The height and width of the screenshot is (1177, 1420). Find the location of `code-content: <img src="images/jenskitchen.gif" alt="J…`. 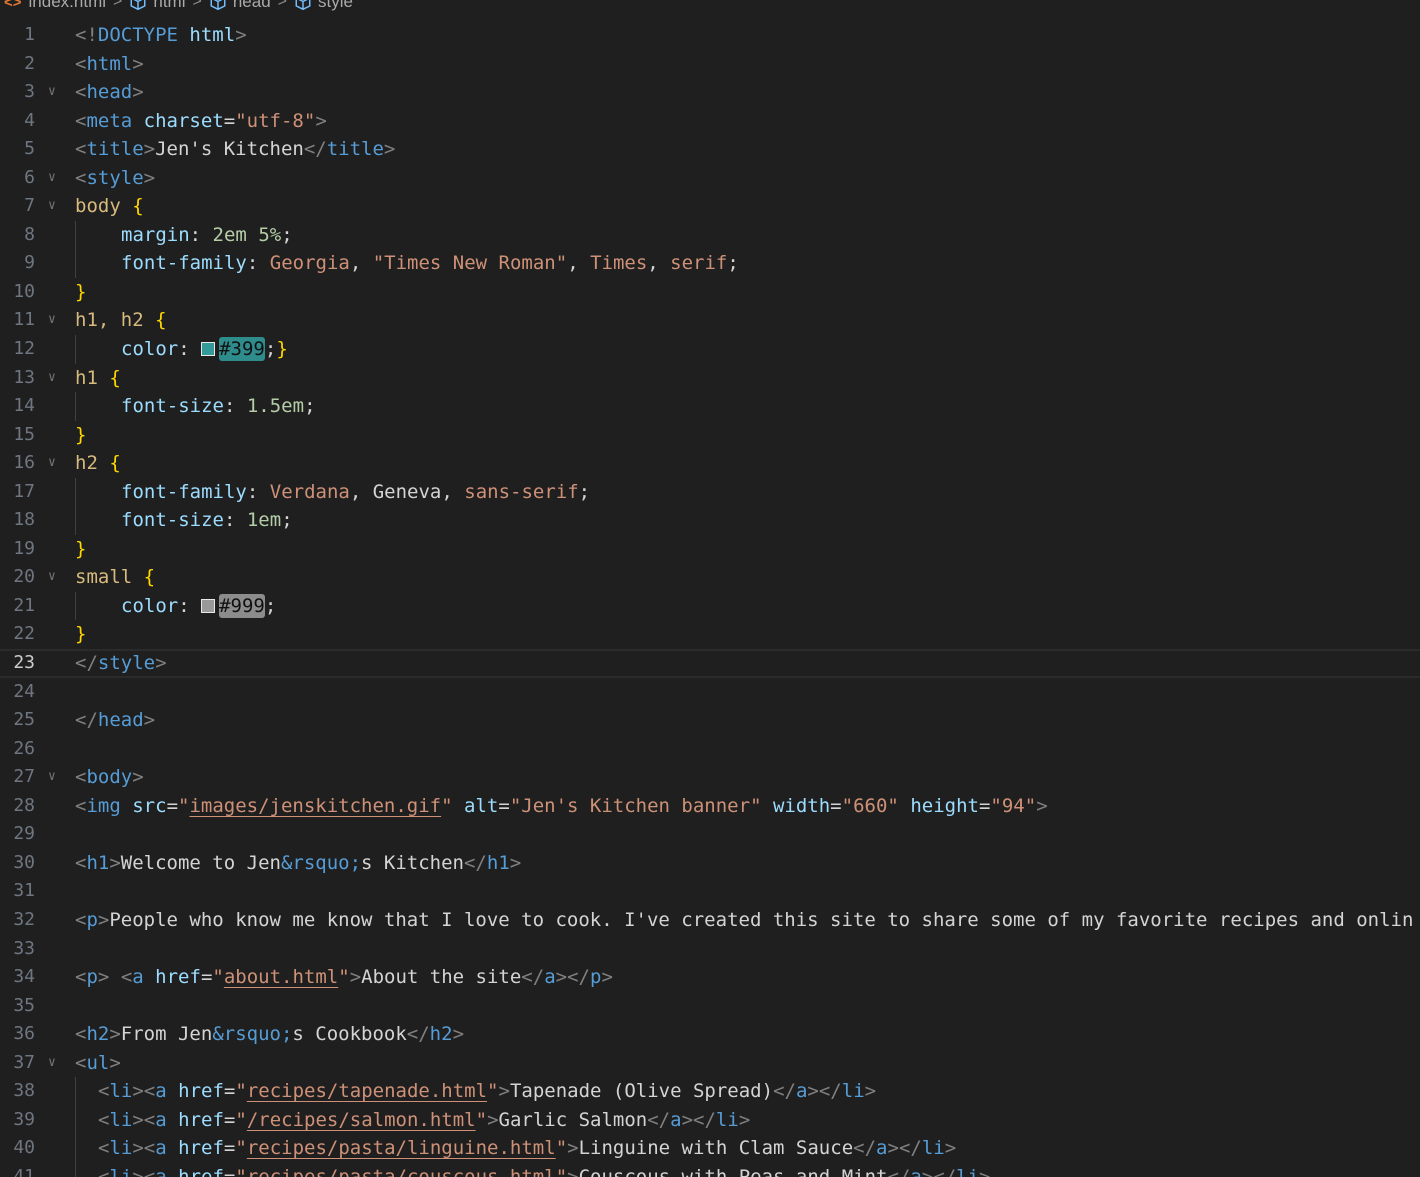

code-content: <img src="images/jenskitchen.gif" alt="J… is located at coordinates (561, 805).